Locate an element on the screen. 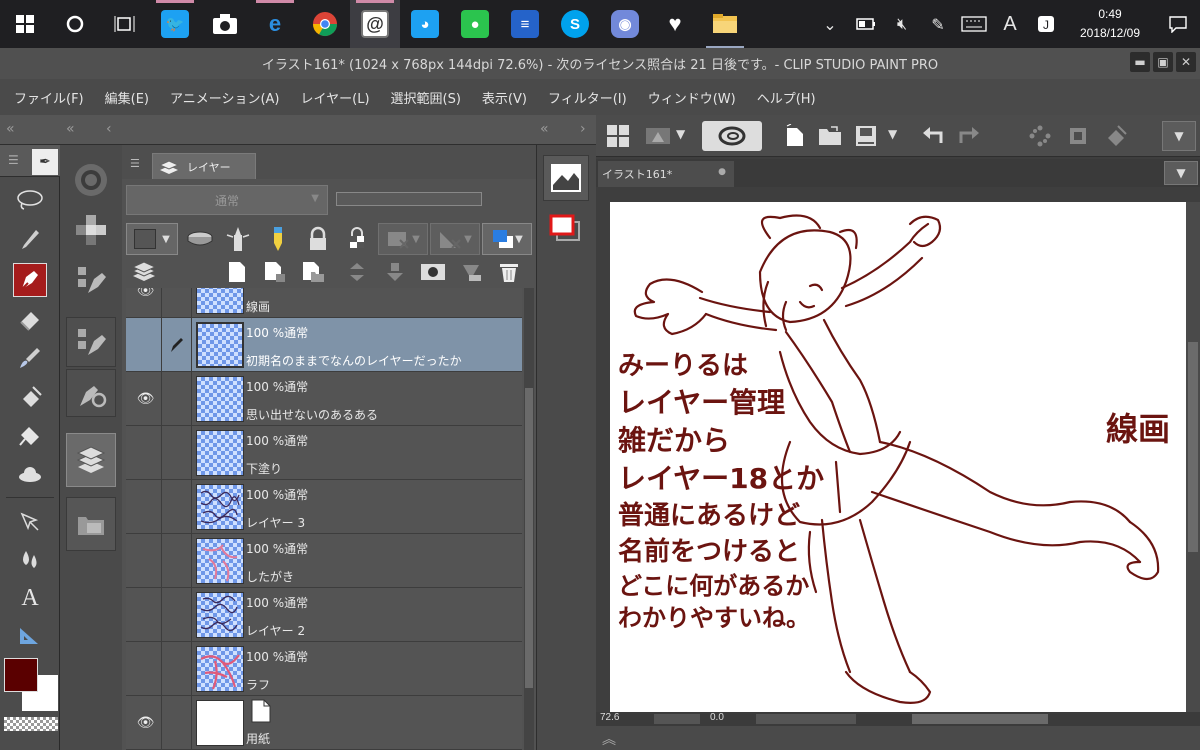 This screenshot has width=1200, height=750. layer-color-select: ▼ is located at coordinates (507, 239).